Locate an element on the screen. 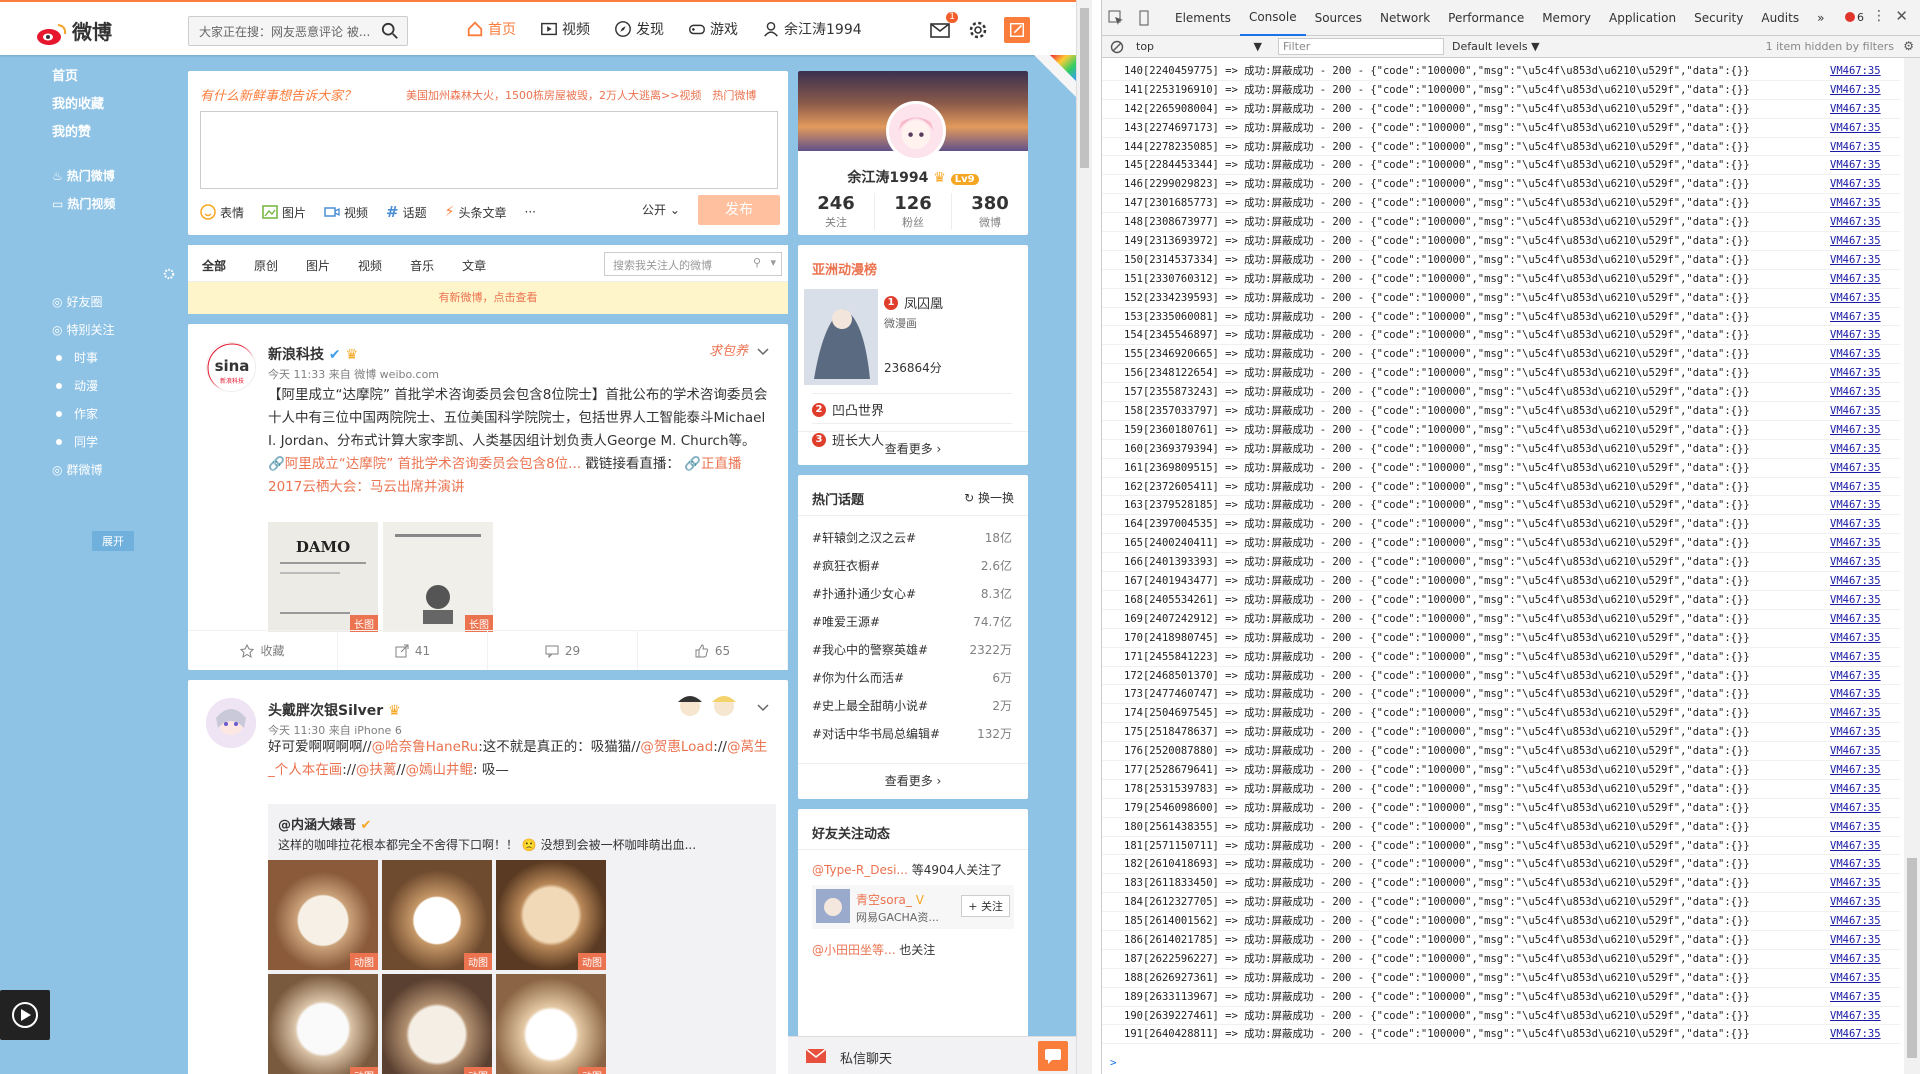  mention-link: @嫣山井鲲 is located at coordinates (440, 770).